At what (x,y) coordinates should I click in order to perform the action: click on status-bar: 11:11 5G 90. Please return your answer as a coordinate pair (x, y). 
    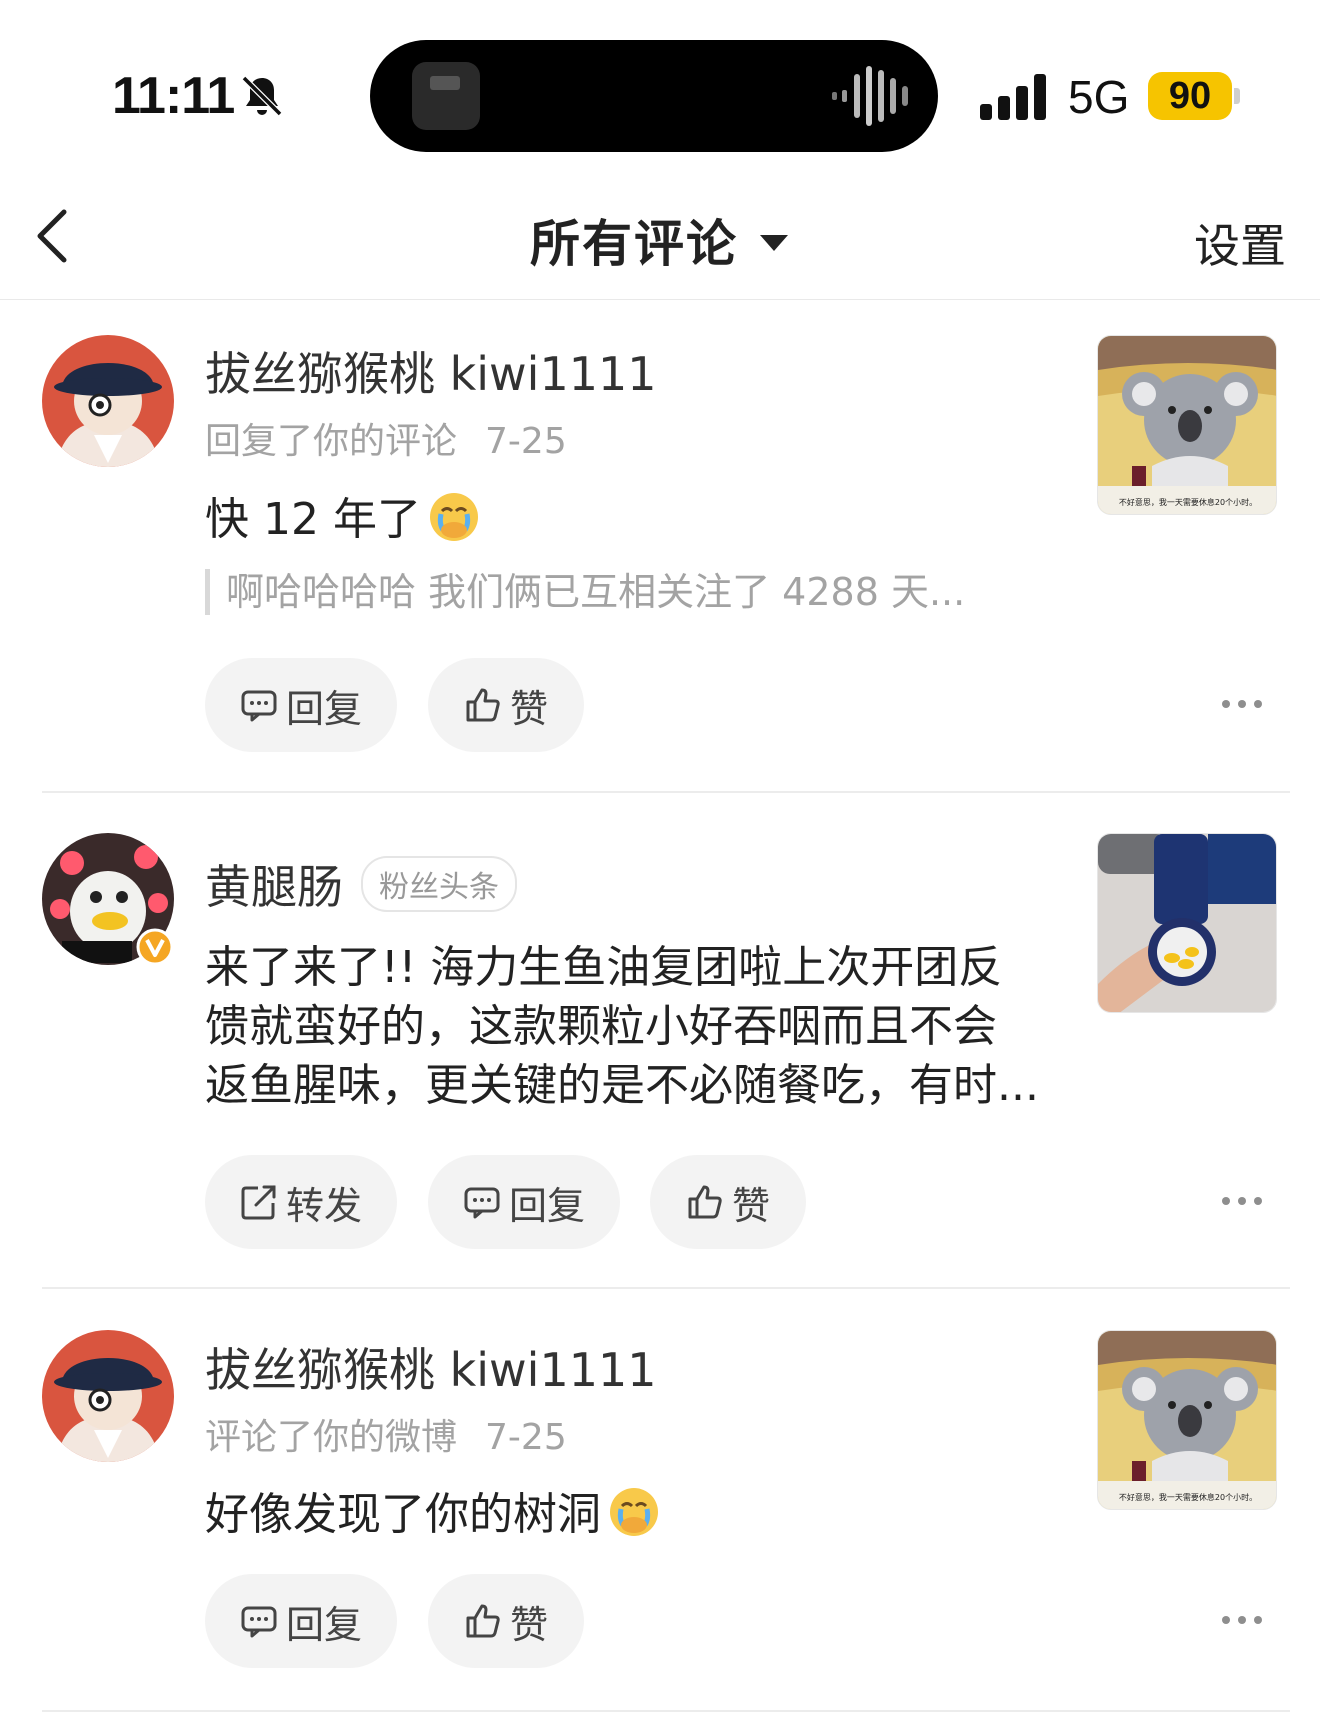
    Looking at the image, I should click on (660, 76).